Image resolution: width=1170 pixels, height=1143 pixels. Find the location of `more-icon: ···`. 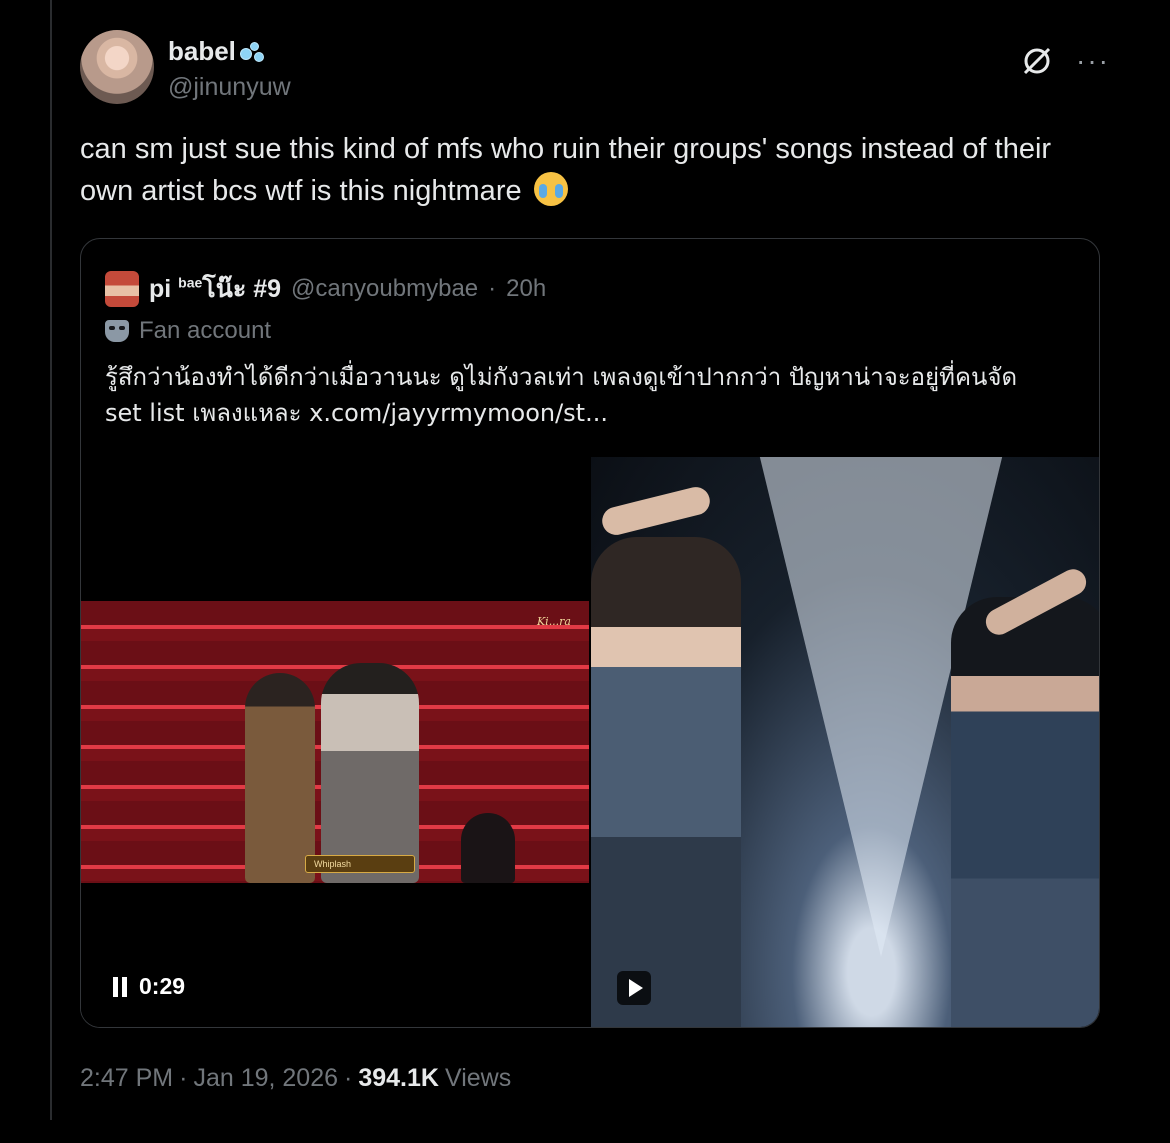

more-icon: ··· is located at coordinates (1093, 61).